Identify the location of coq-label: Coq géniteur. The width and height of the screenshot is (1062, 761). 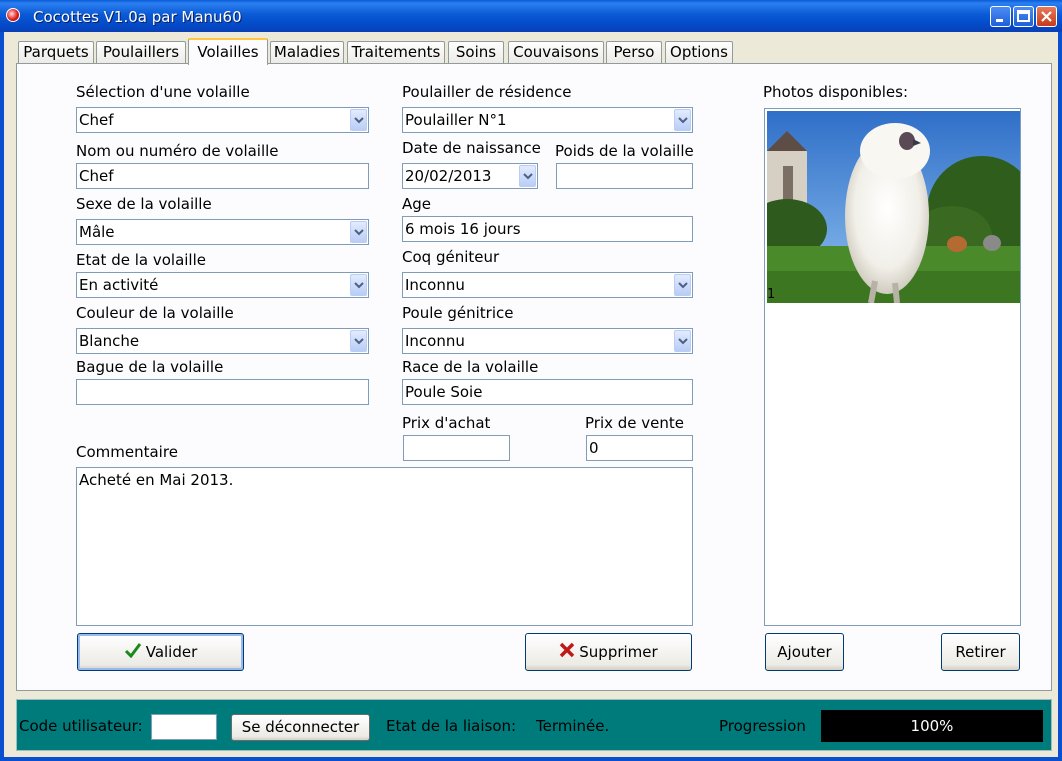
(451, 257).